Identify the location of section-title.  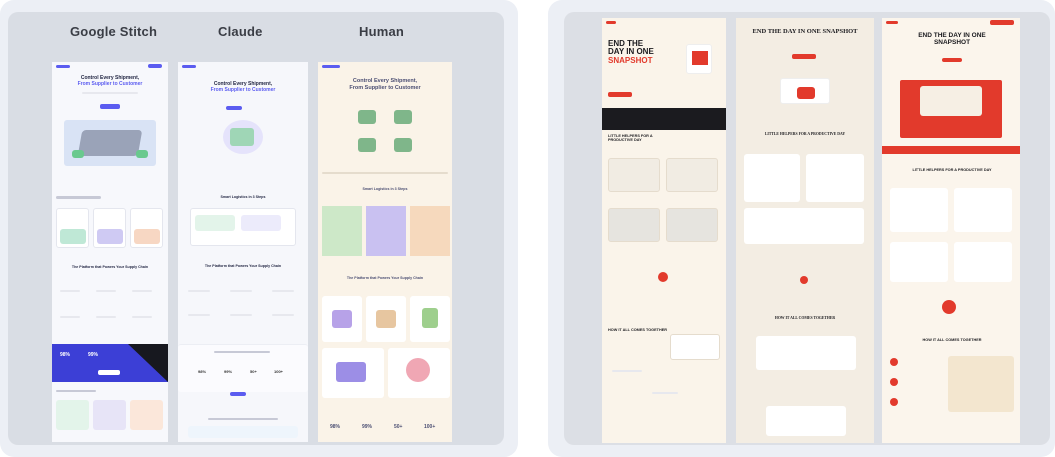
(78, 197).